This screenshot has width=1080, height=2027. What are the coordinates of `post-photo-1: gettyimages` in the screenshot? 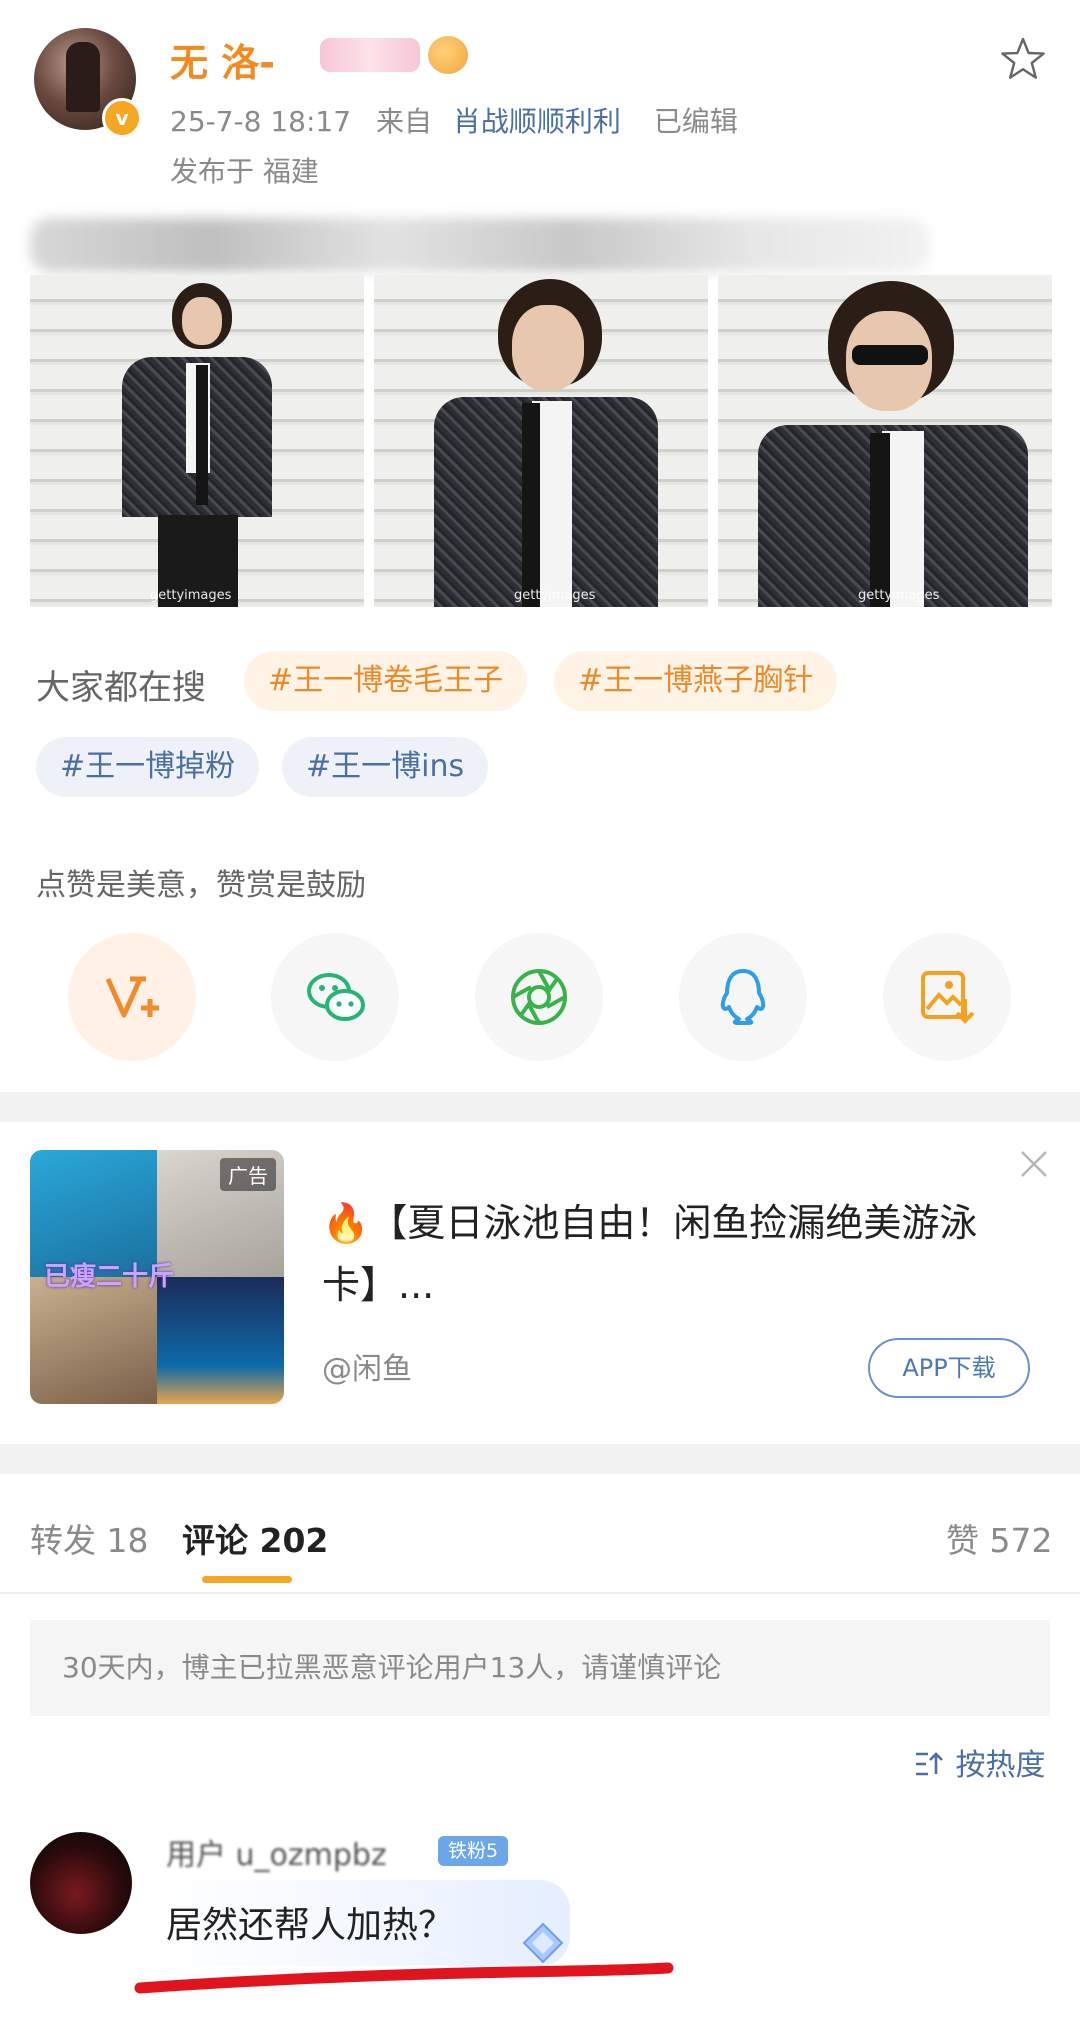 It's located at (197, 441).